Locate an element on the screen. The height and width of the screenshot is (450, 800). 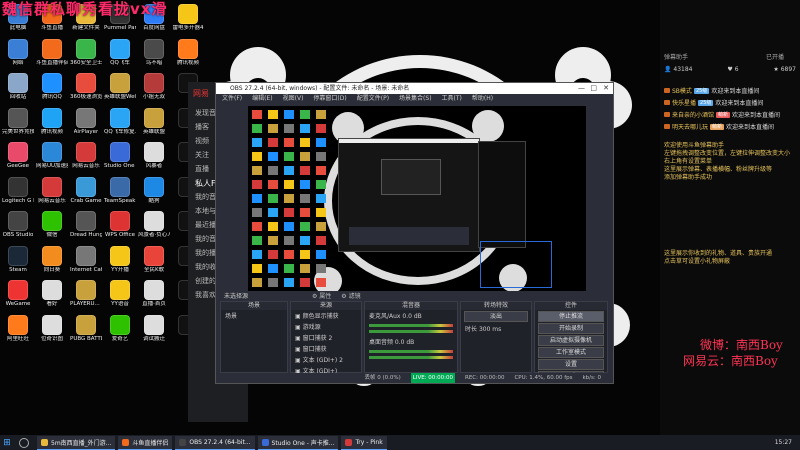
transitions-dock: 转场特效 淡出 时长 300 ms is located at coordinates (496, 337).